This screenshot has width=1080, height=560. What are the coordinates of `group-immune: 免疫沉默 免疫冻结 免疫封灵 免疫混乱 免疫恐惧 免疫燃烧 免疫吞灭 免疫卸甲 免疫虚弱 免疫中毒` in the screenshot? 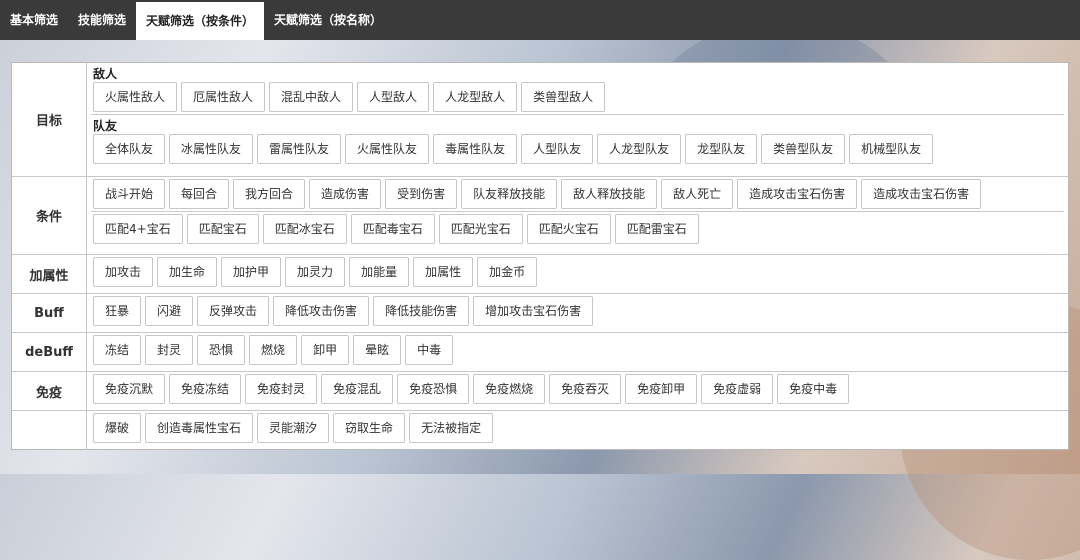 It's located at (577, 389).